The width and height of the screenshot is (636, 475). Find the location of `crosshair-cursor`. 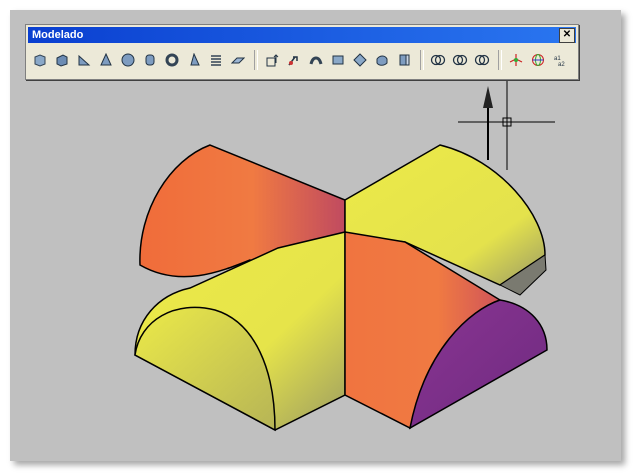

crosshair-cursor is located at coordinates (506, 125).